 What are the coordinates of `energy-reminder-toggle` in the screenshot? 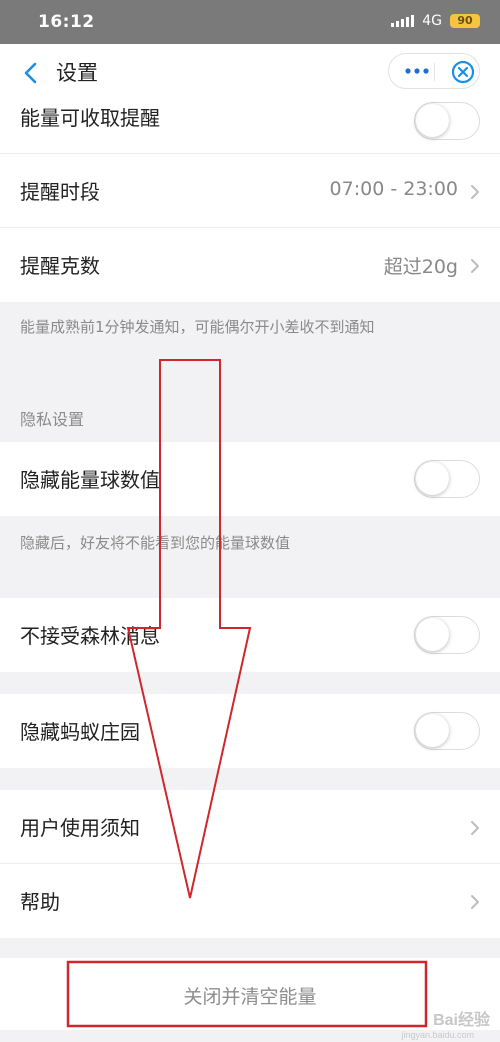 It's located at (447, 121).